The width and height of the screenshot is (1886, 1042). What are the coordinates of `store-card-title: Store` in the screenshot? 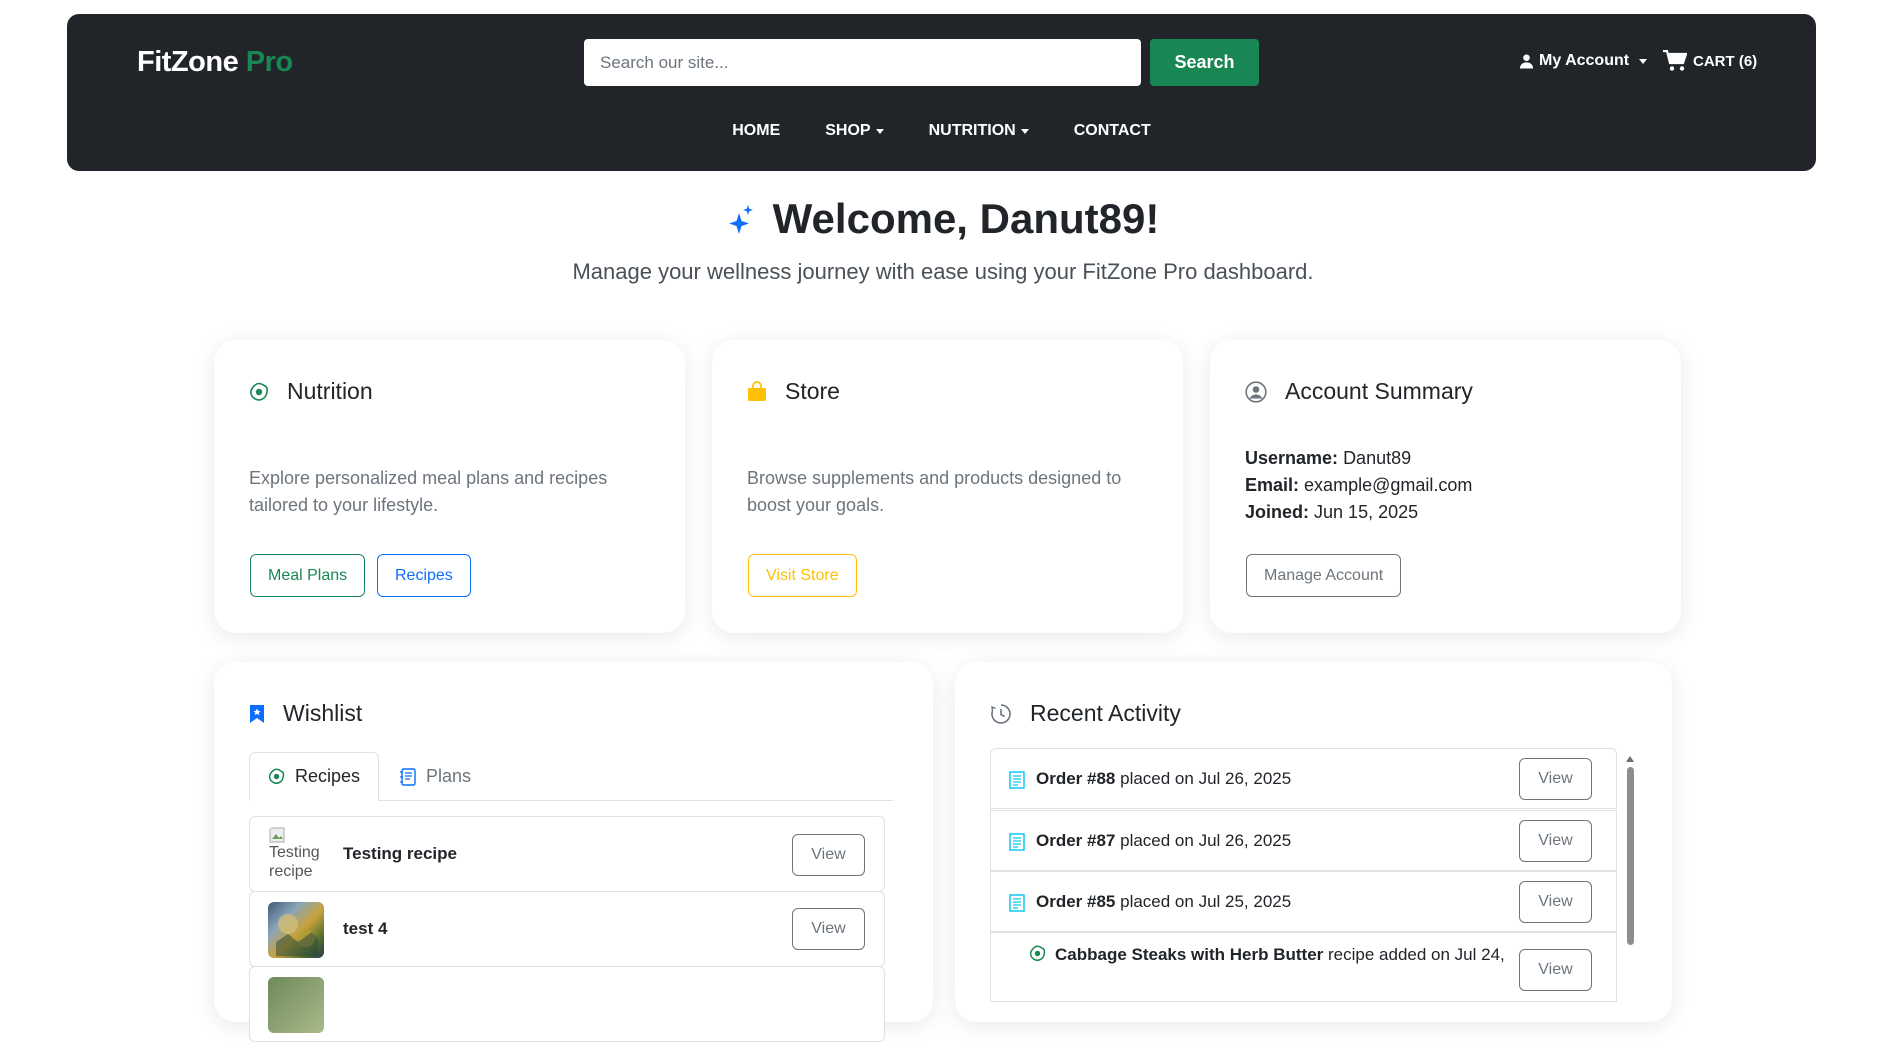 It's located at (793, 391).